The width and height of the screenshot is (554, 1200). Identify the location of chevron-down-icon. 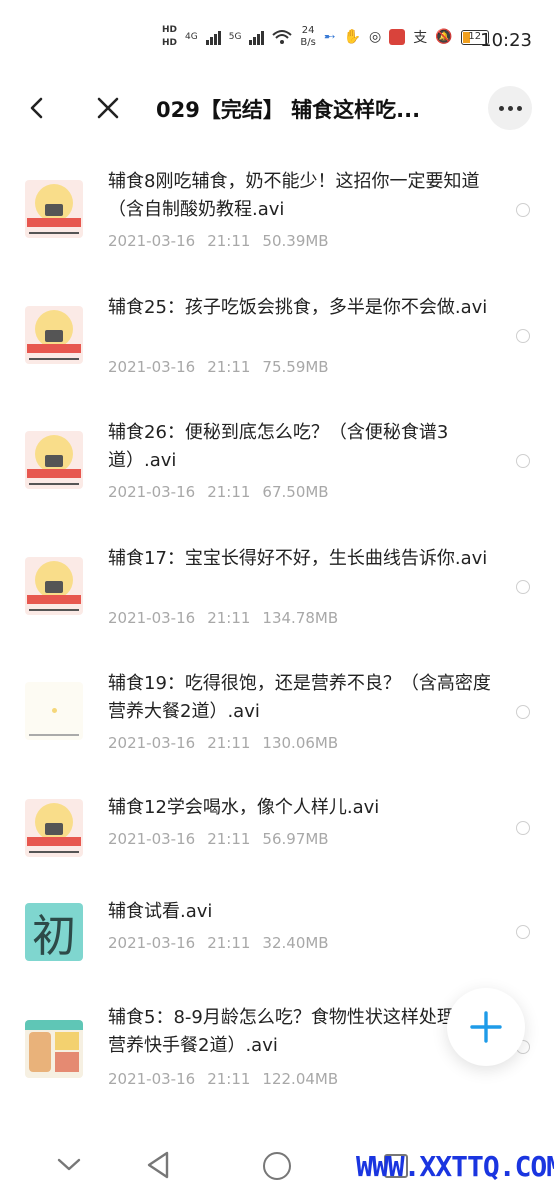
(69, 1164).